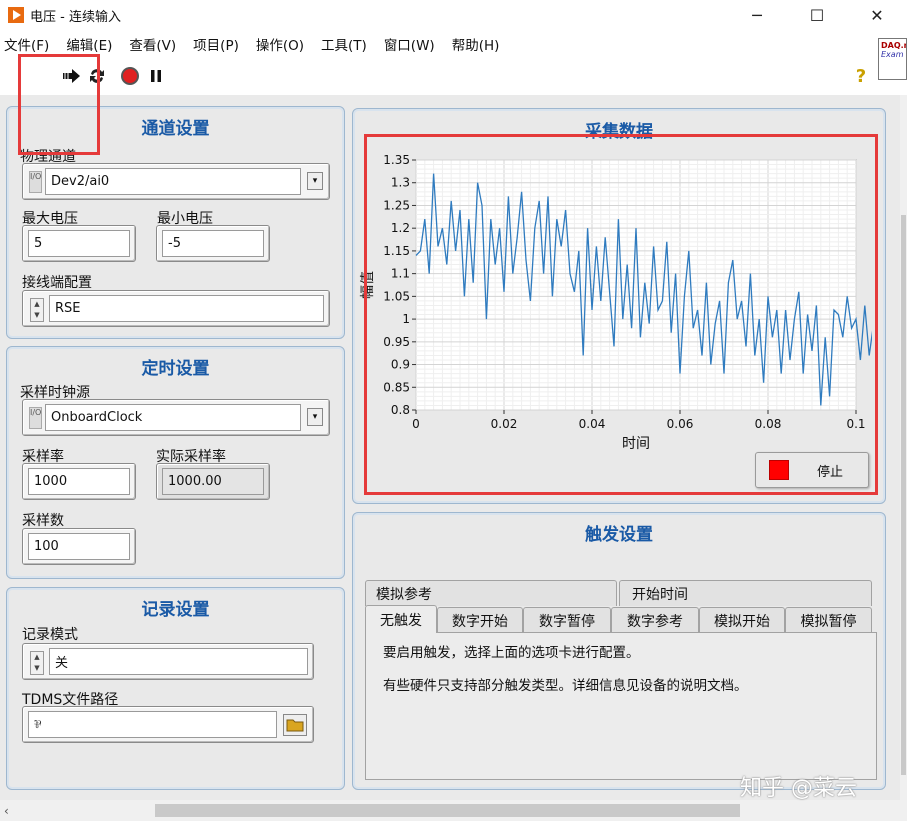 The height and width of the screenshot is (821, 907). I want to click on min-voltage-value: -5, so click(213, 243).